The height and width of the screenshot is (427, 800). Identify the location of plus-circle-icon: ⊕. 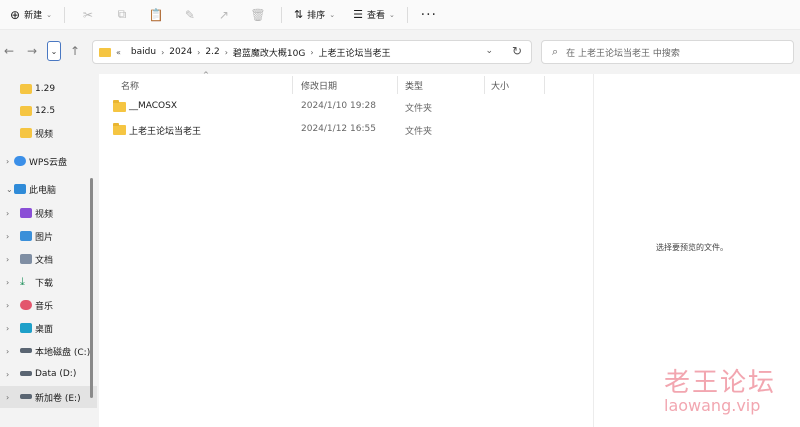
(15, 14).